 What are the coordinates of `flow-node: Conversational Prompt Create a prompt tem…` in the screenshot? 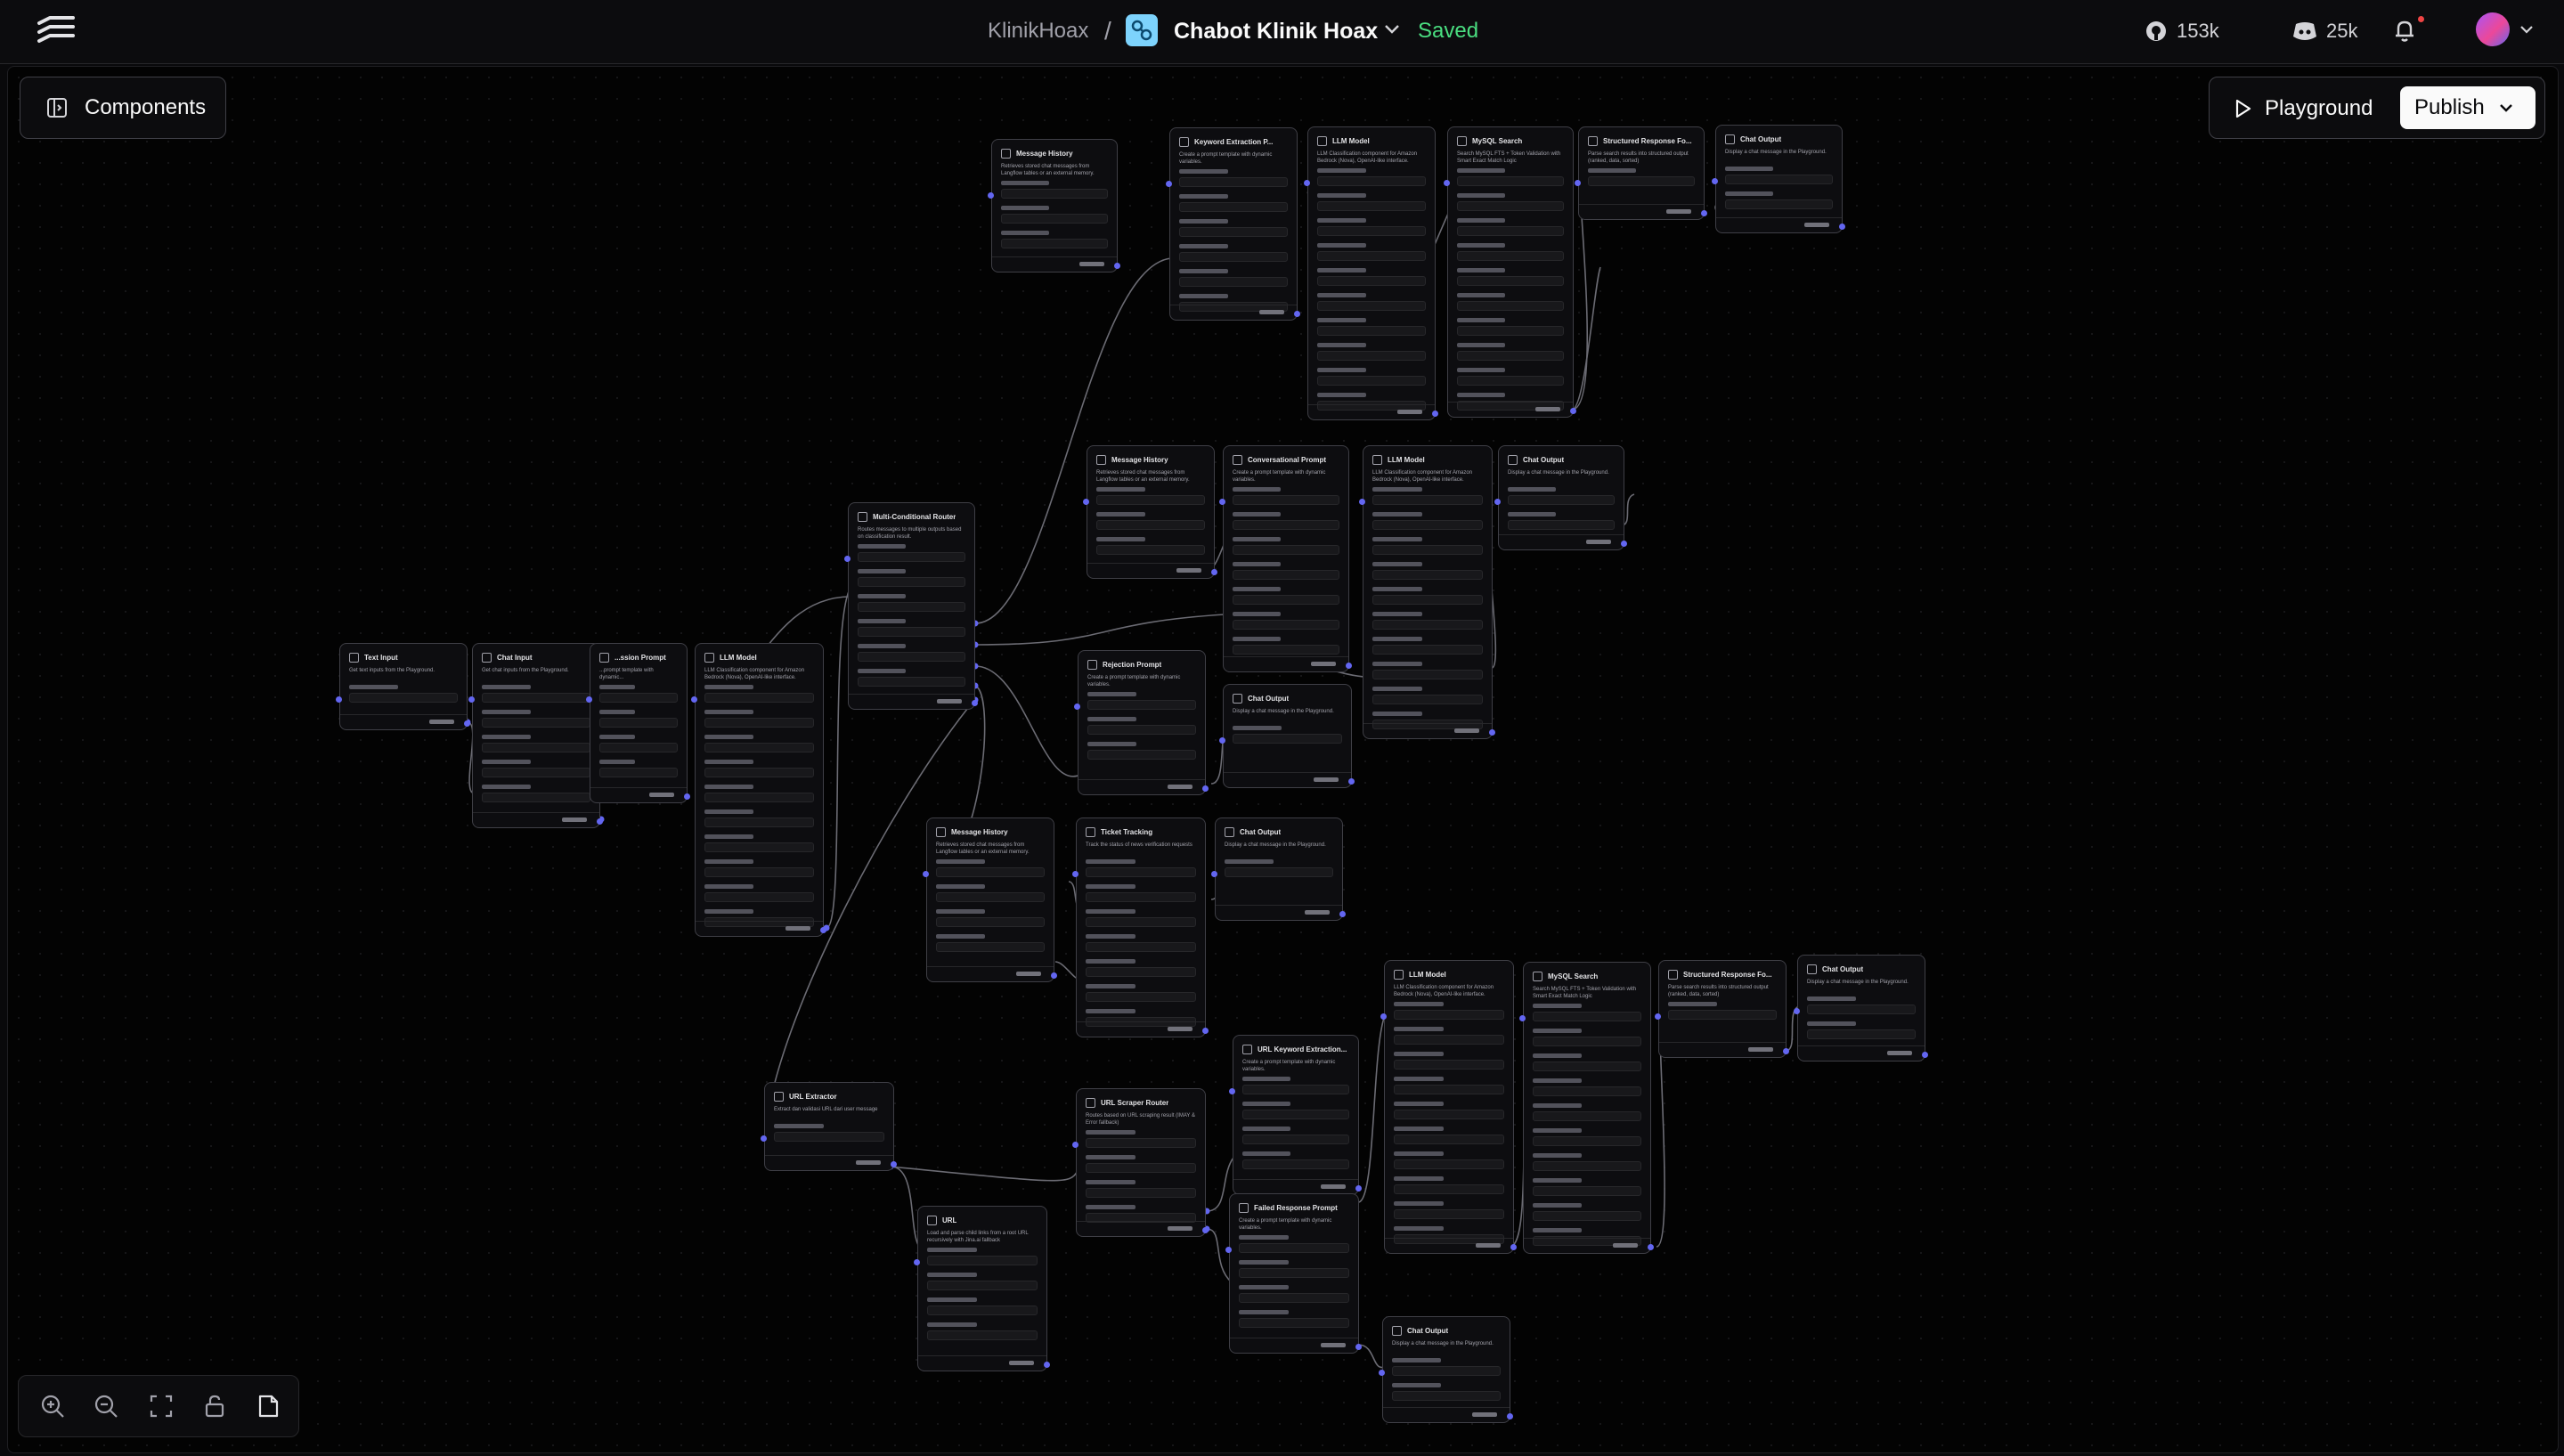 It's located at (1286, 558).